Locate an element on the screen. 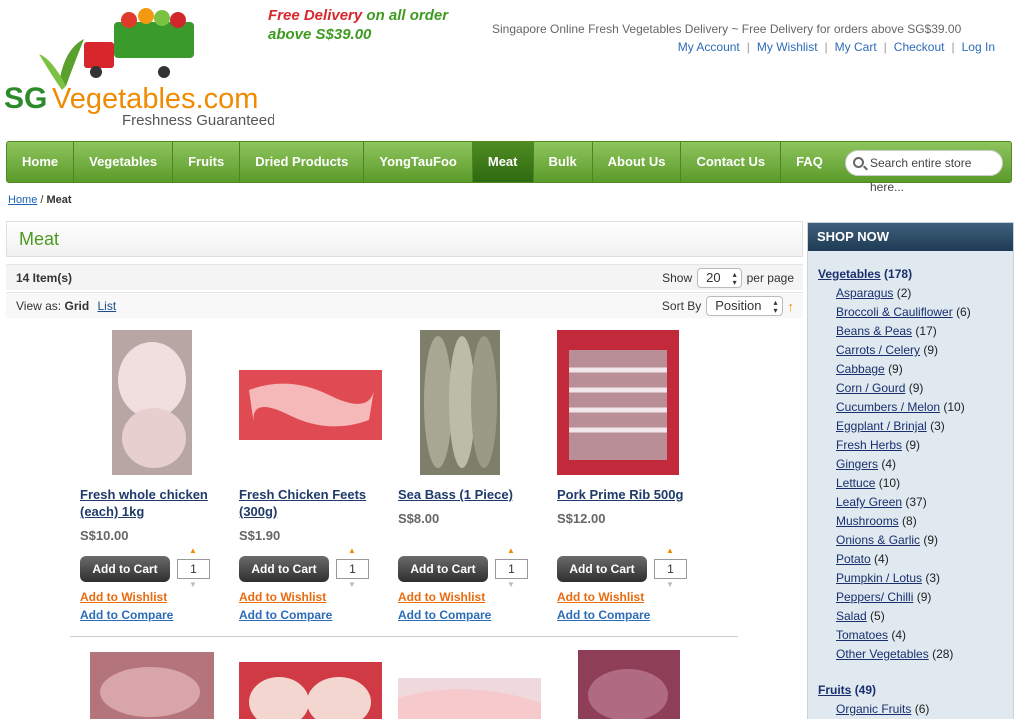 This screenshot has width=1024, height=719. my-account-link: My Account is located at coordinates (709, 47).